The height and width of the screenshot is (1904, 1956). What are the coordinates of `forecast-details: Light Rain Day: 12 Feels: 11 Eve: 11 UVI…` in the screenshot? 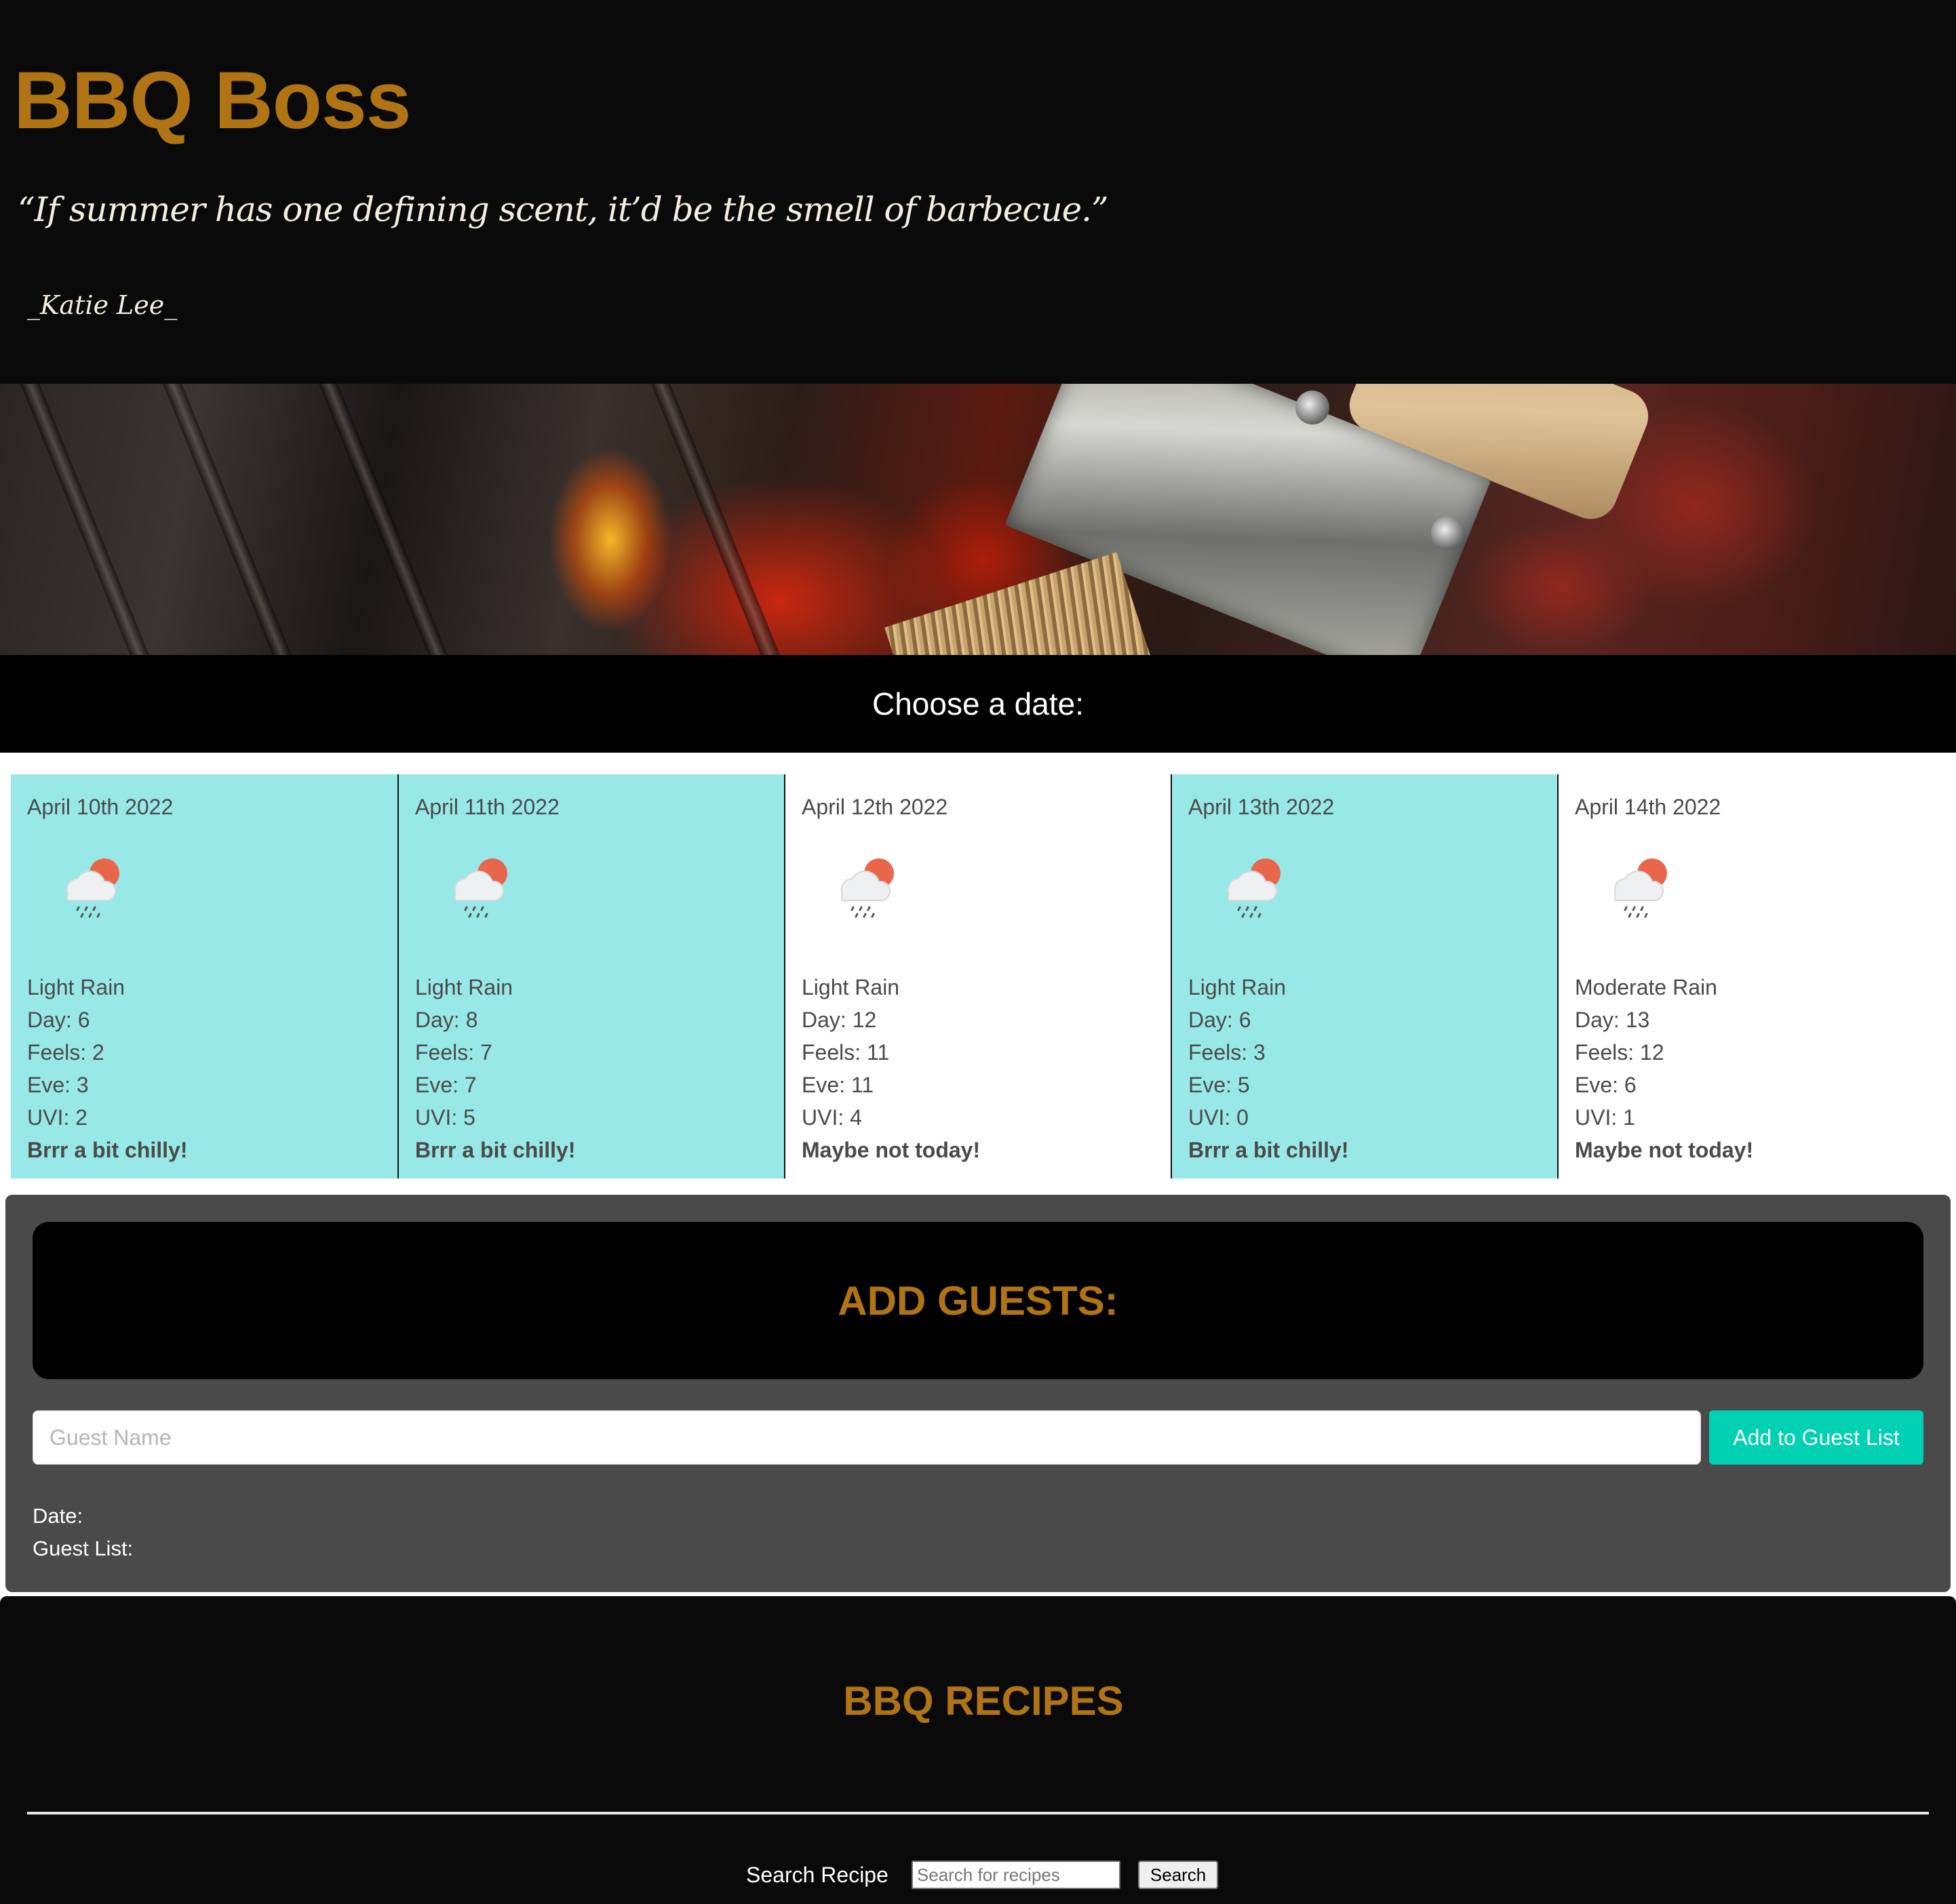 It's located at (891, 1068).